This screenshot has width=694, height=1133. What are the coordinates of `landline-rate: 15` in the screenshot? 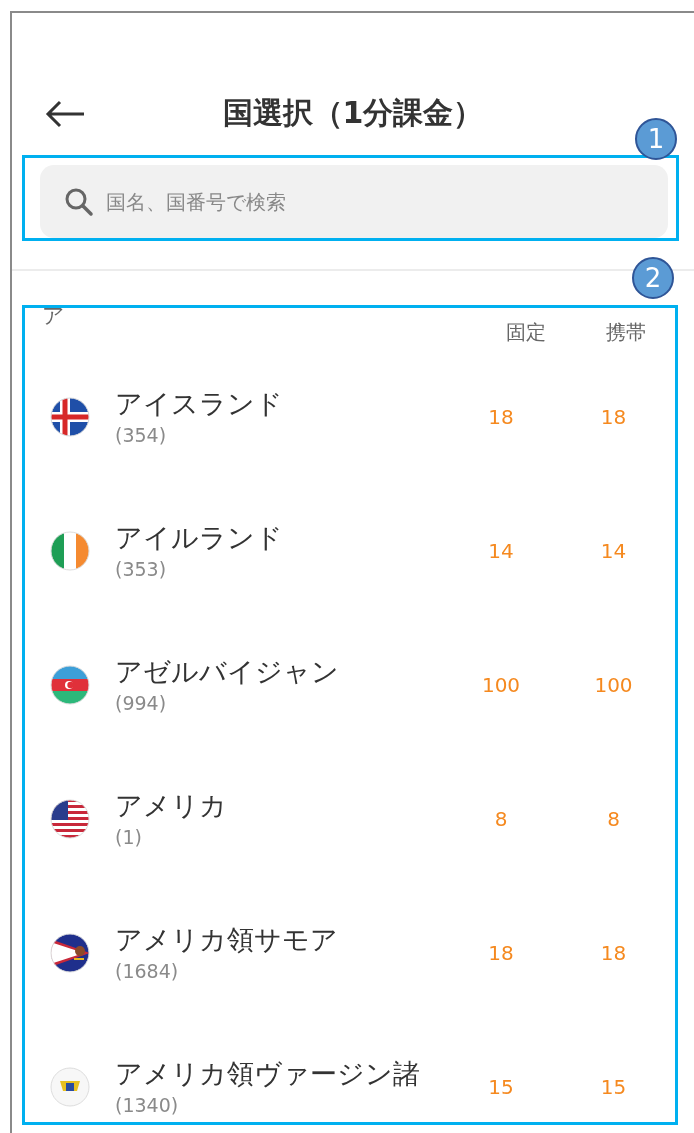 It's located at (501, 1087).